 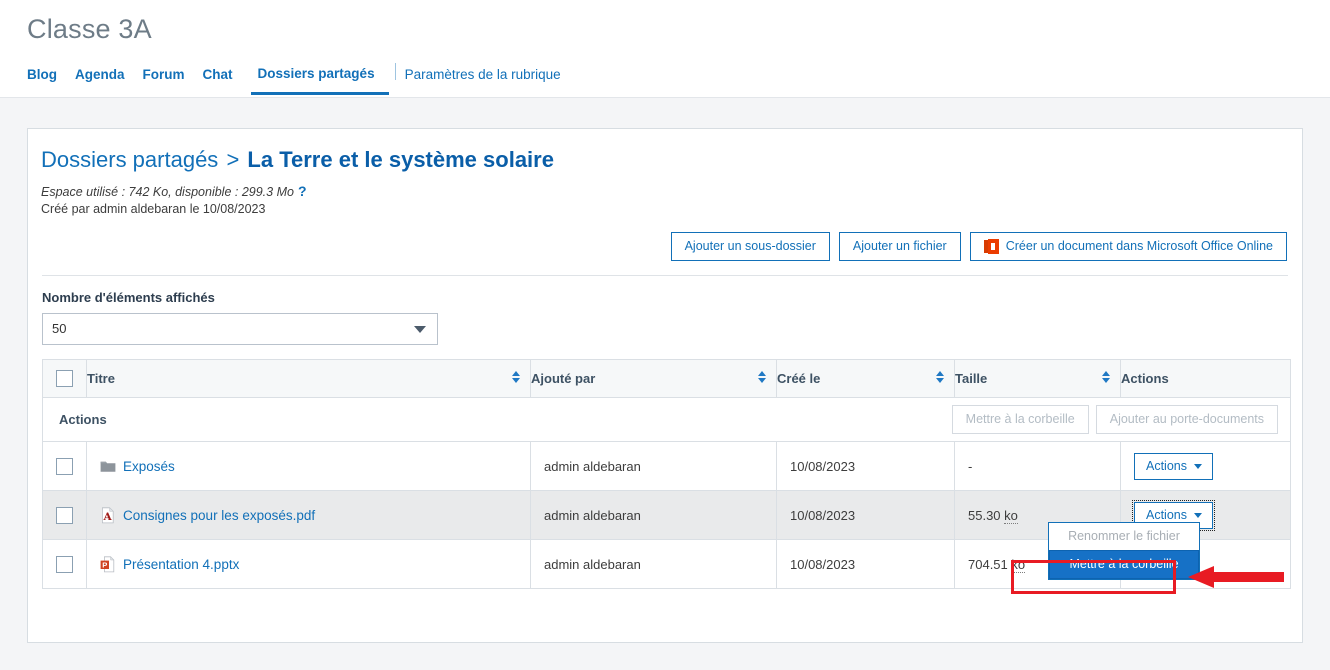 What do you see at coordinates (47, 81) in the screenshot?
I see `tab-blog: Blog` at bounding box center [47, 81].